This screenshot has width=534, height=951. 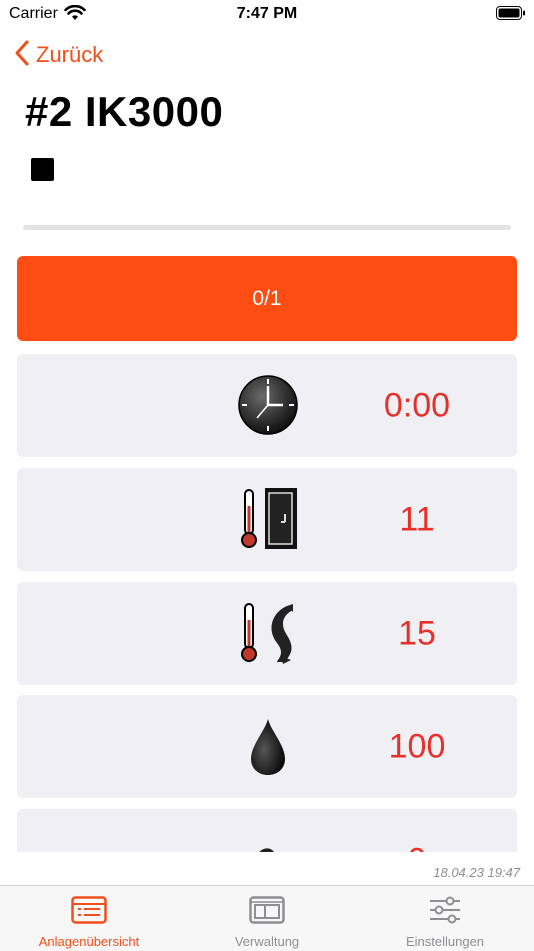 I want to click on metric-value-humidity: 100, so click(x=417, y=746).